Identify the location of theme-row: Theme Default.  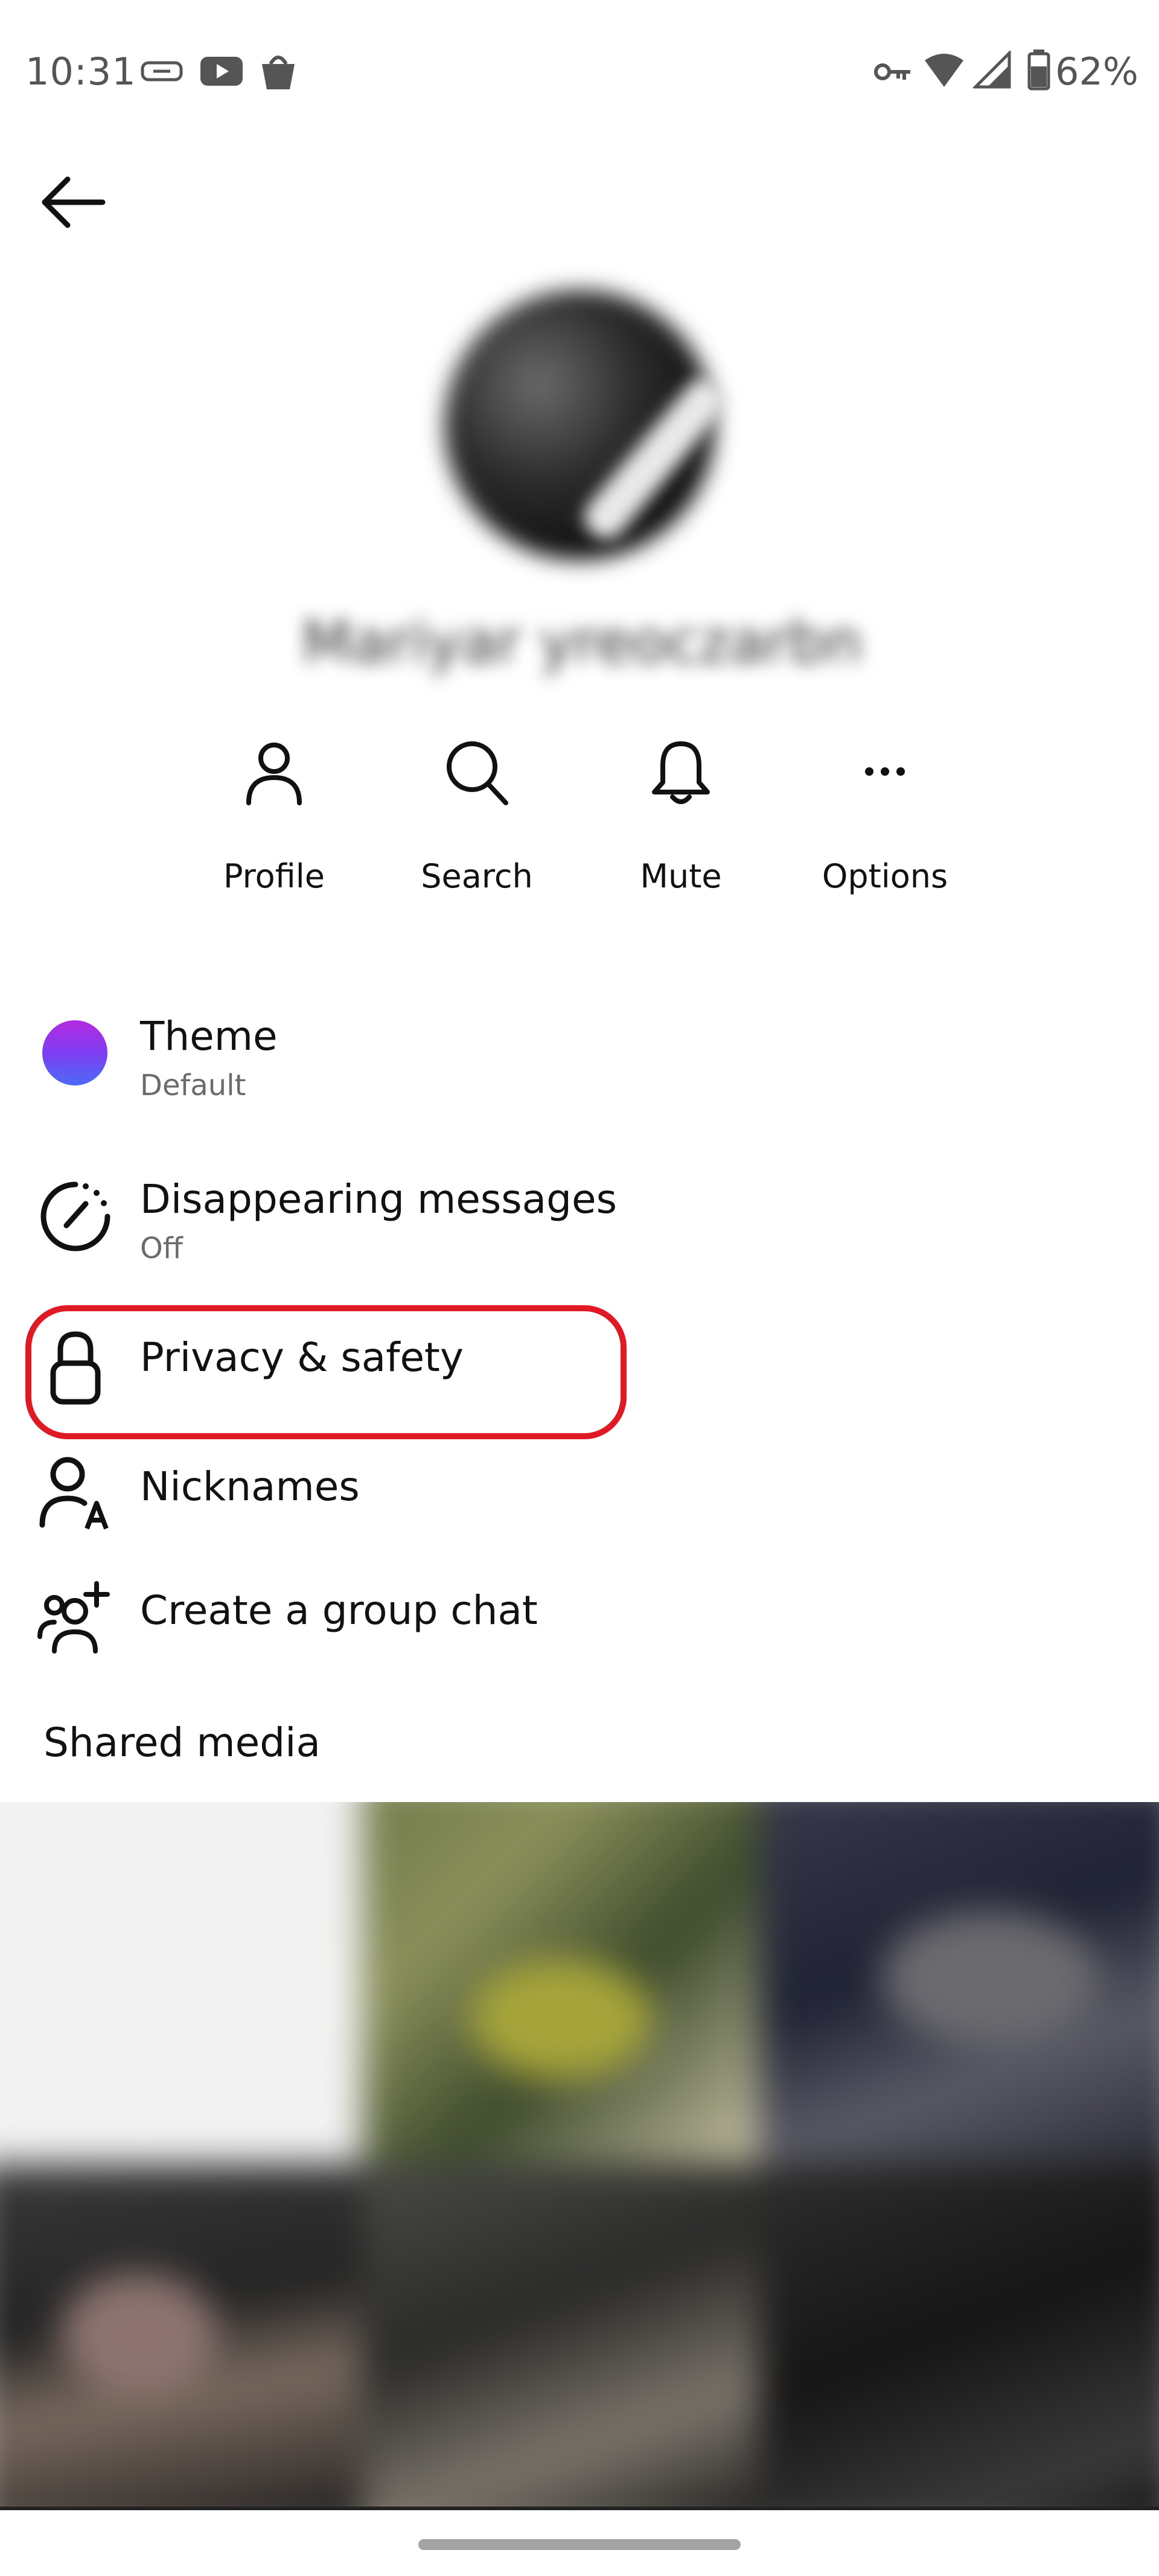
(579, 1060).